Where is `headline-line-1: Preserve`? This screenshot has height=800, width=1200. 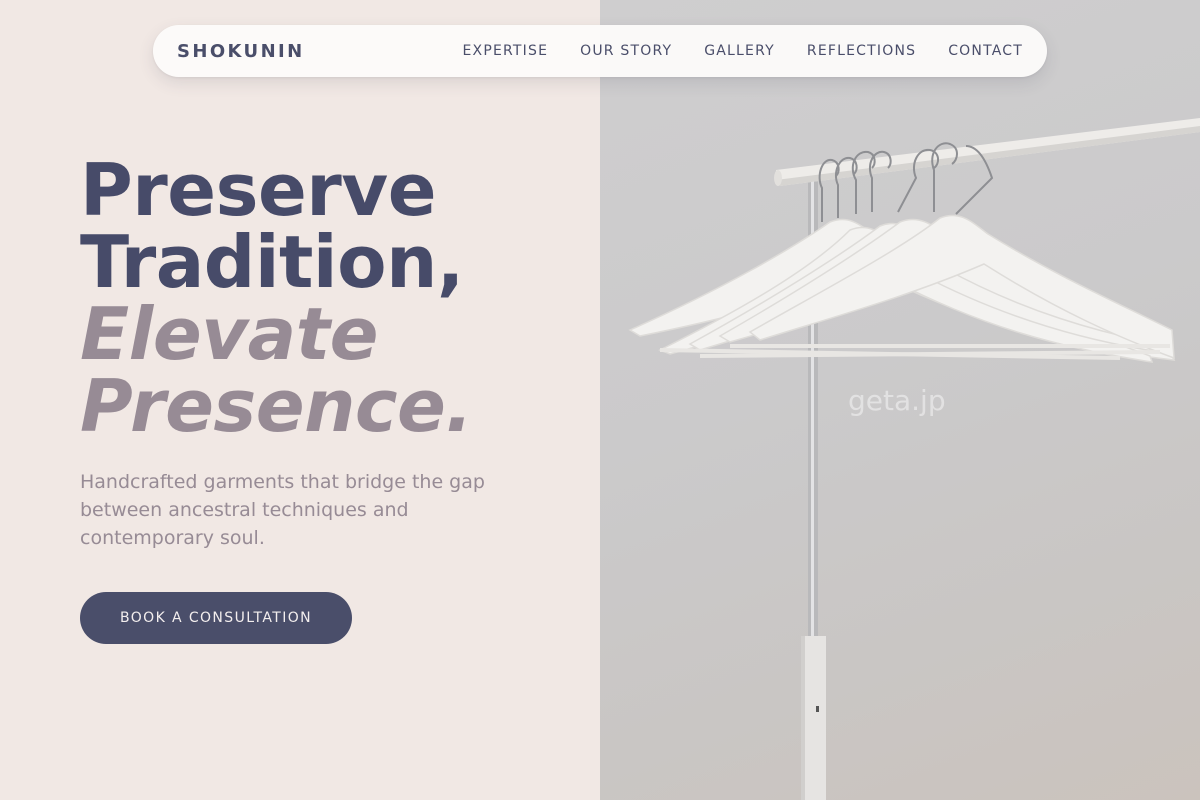
headline-line-1: Preserve is located at coordinates (258, 190).